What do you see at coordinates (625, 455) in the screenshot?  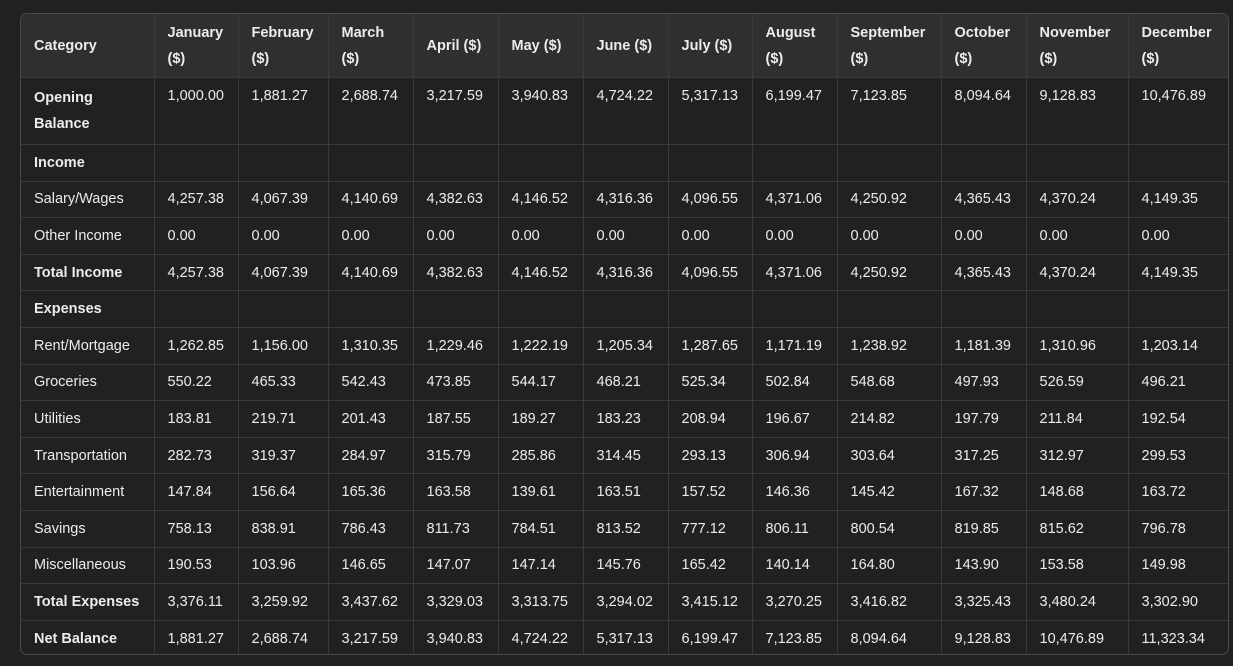 I see `table-cell: 314.45` at bounding box center [625, 455].